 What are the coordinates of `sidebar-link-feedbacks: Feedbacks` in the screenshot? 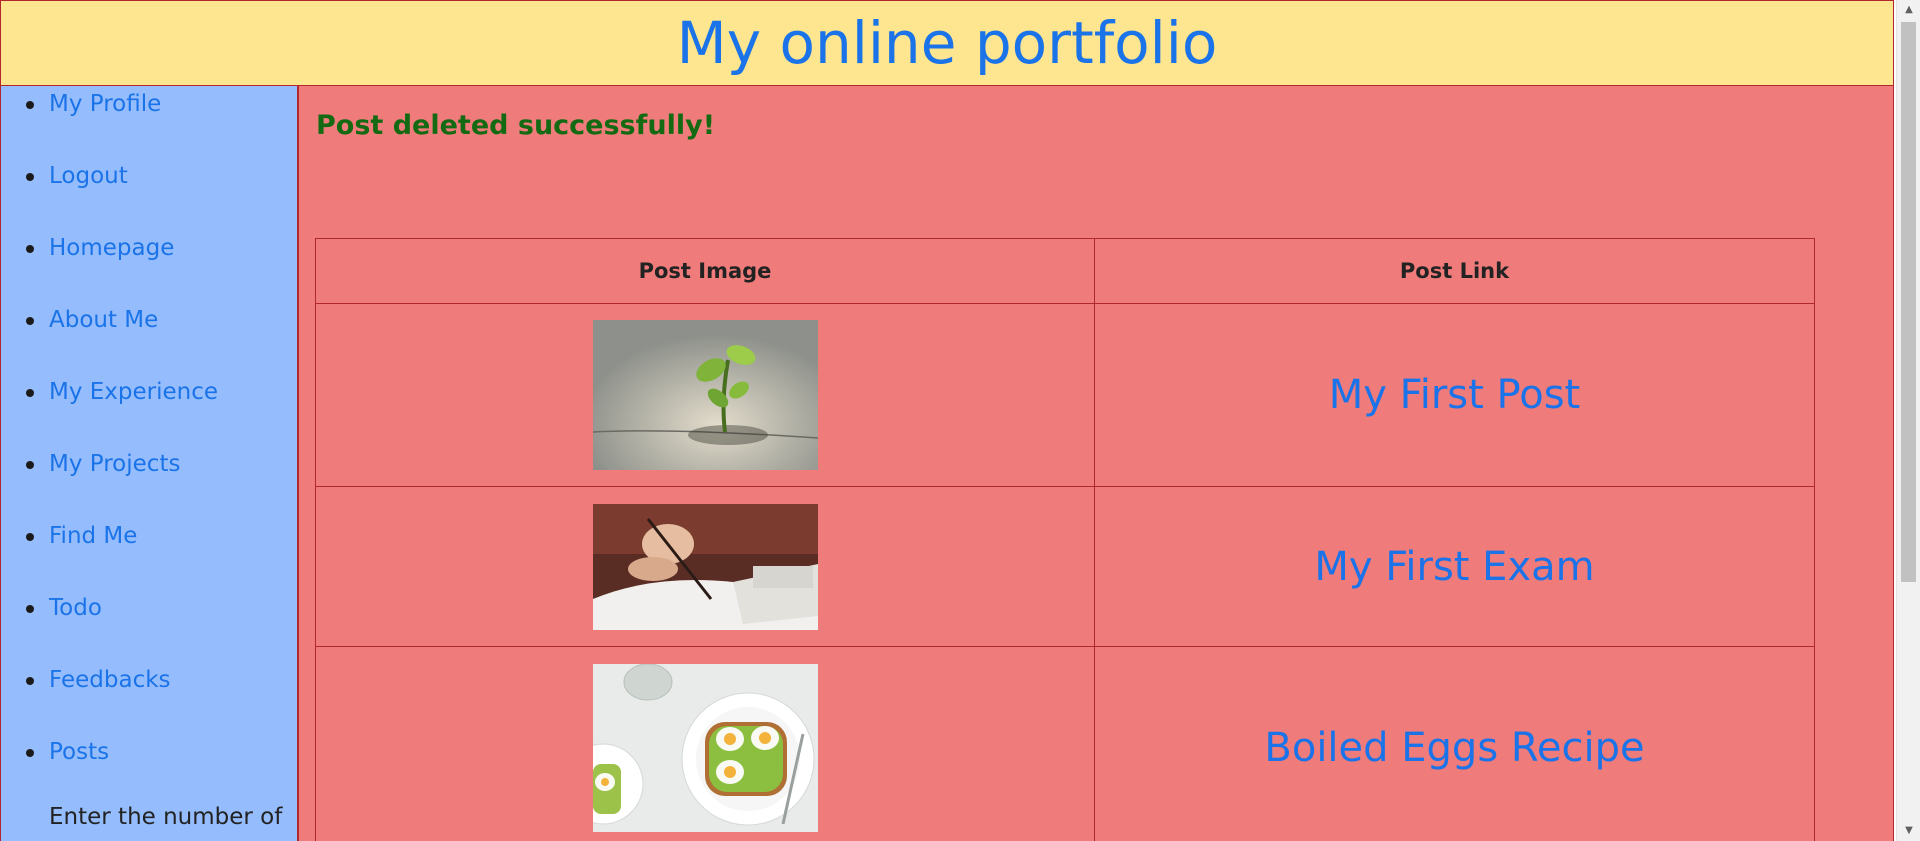 It's located at (110, 680).